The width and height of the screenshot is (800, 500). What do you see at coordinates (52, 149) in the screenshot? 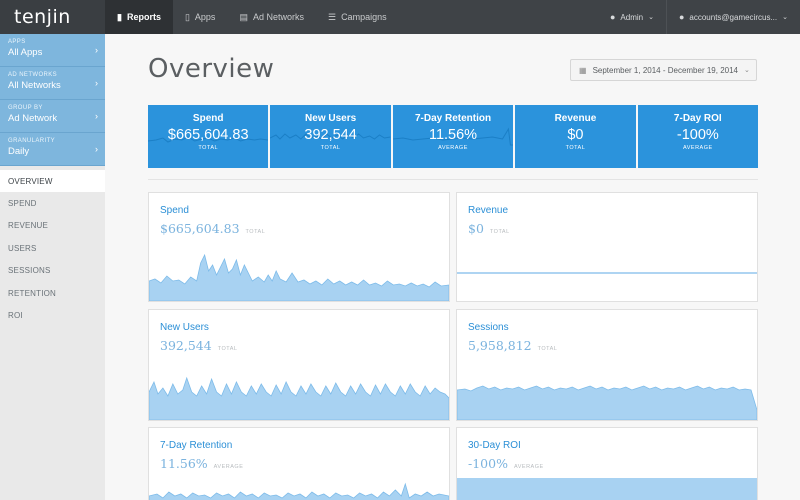
I see `filter-granularity: GRANULARITY Daily ›` at bounding box center [52, 149].